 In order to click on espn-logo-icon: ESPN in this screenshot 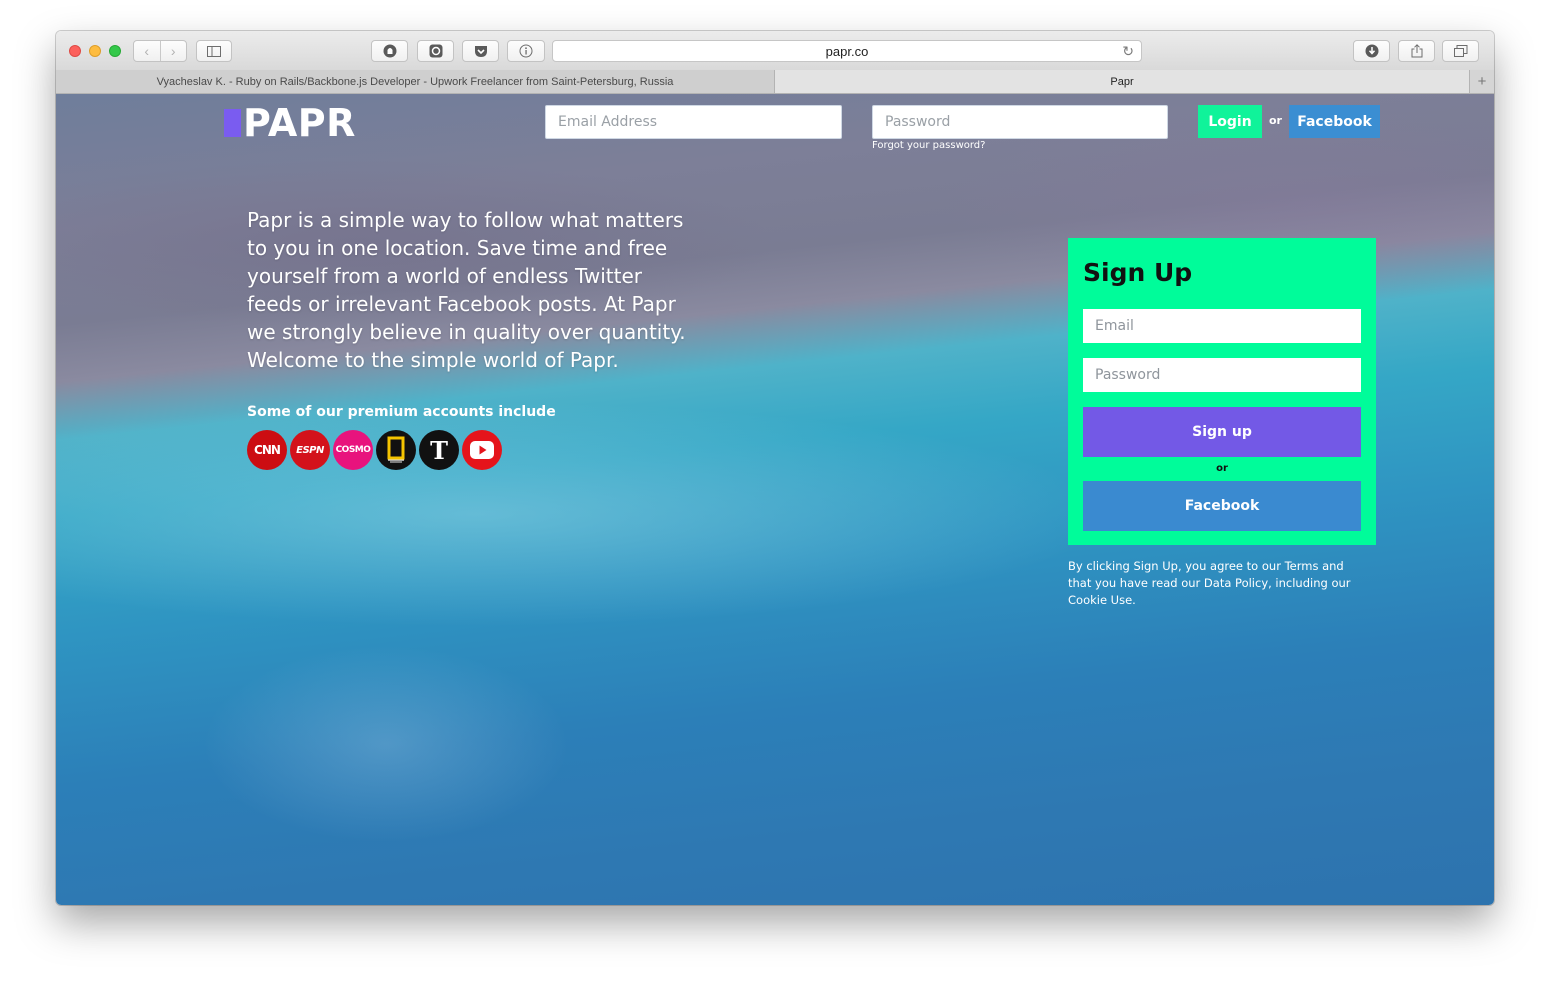, I will do `click(310, 450)`.